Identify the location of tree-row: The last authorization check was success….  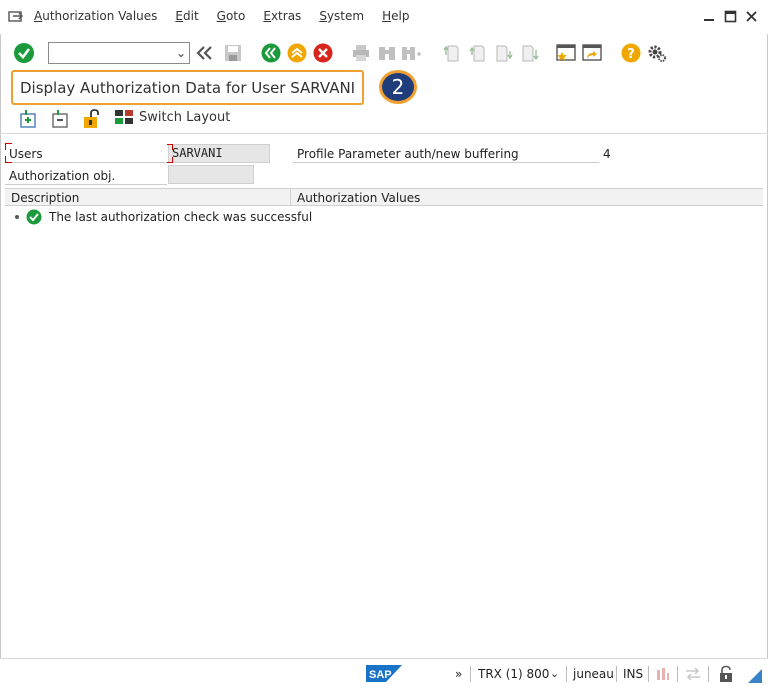
(158, 217).